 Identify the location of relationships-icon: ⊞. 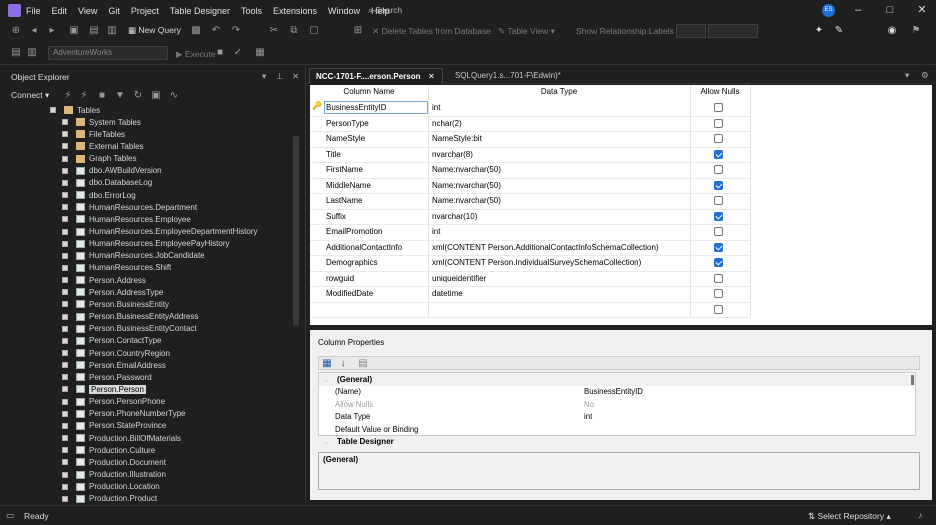
(358, 31).